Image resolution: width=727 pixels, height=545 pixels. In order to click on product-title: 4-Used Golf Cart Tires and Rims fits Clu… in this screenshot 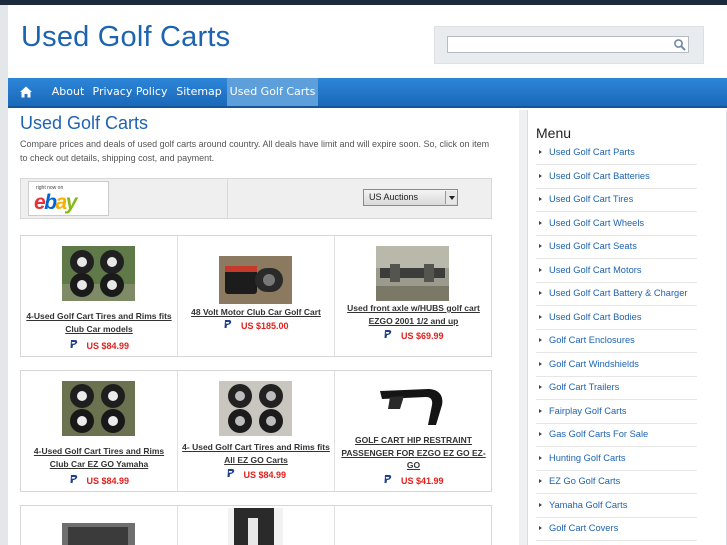, I will do `click(99, 322)`.